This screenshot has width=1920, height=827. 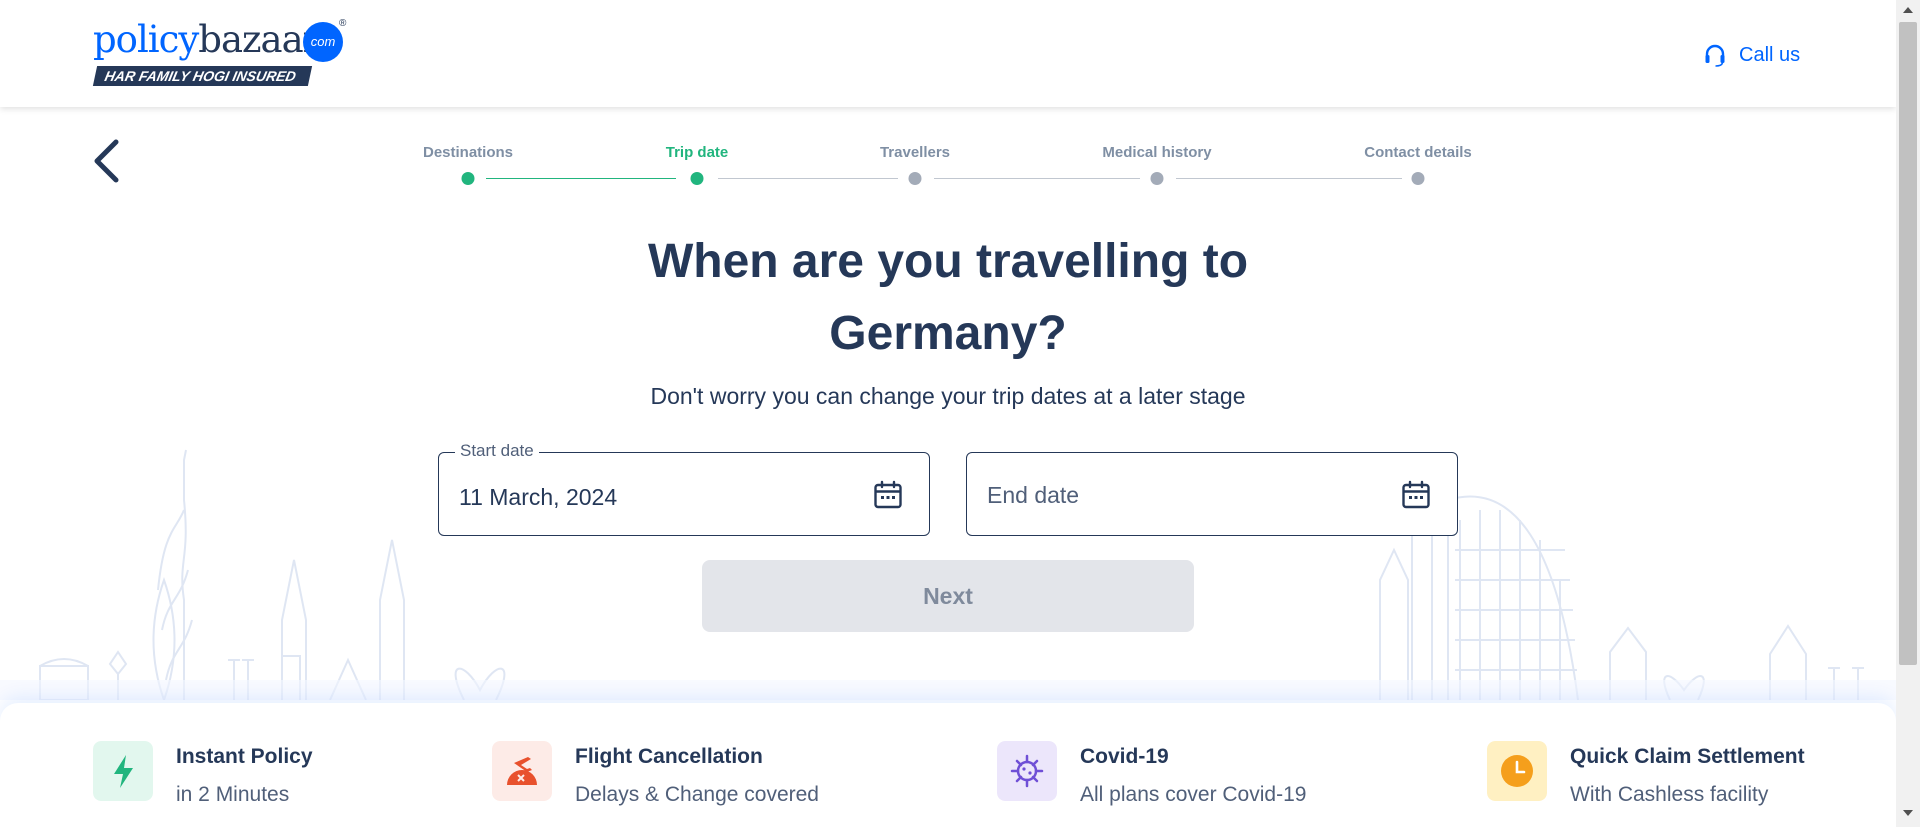 What do you see at coordinates (1418, 178) in the screenshot?
I see `step-contact-details-dot` at bounding box center [1418, 178].